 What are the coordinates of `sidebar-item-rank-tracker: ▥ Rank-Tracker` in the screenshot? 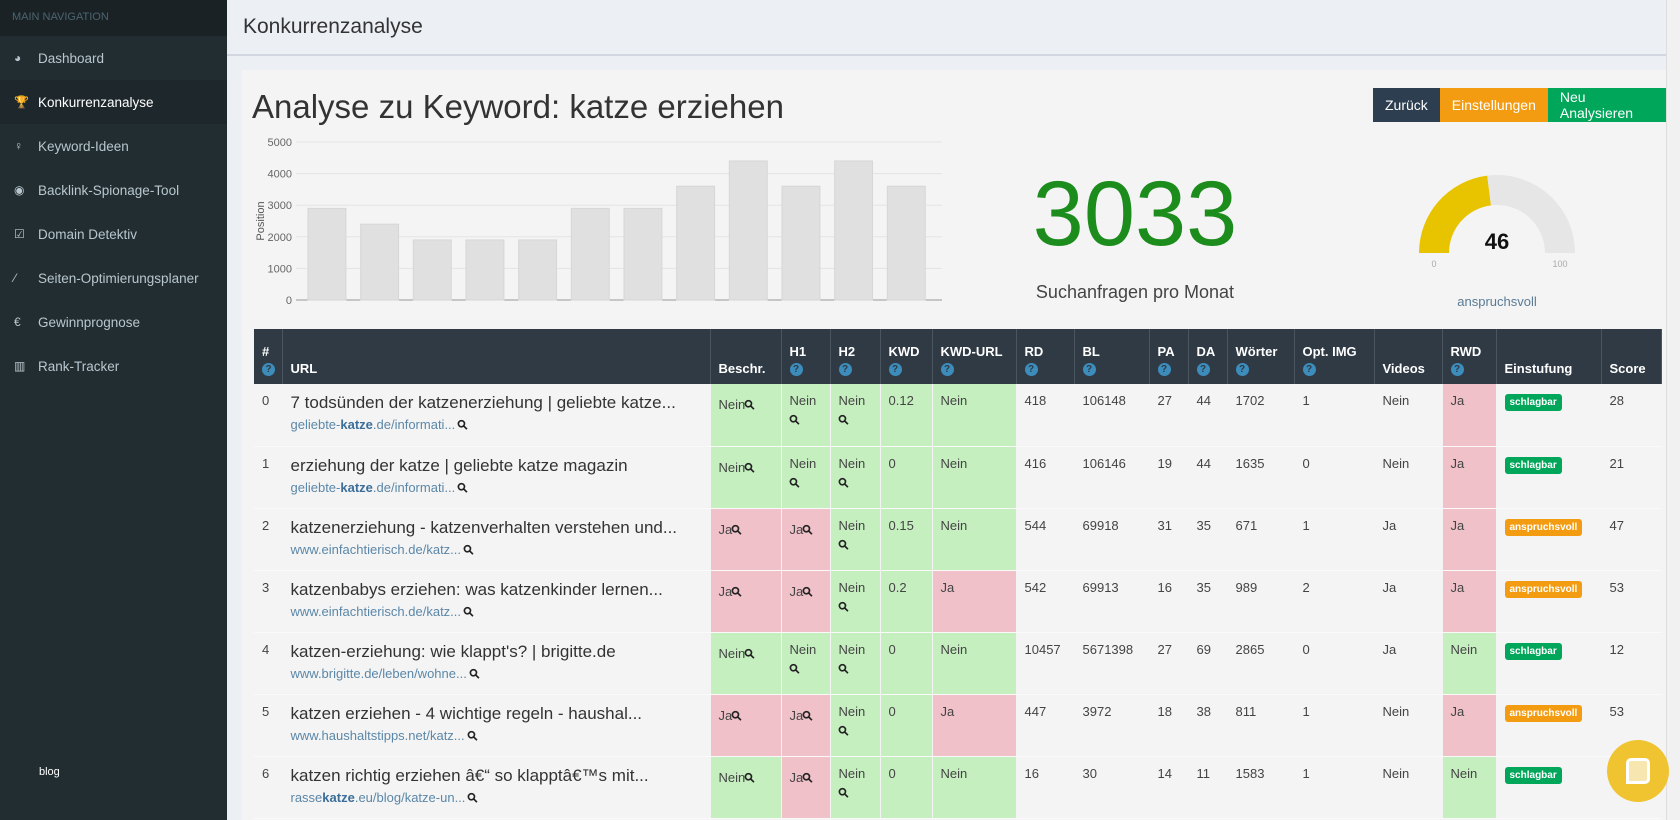 It's located at (113, 366).